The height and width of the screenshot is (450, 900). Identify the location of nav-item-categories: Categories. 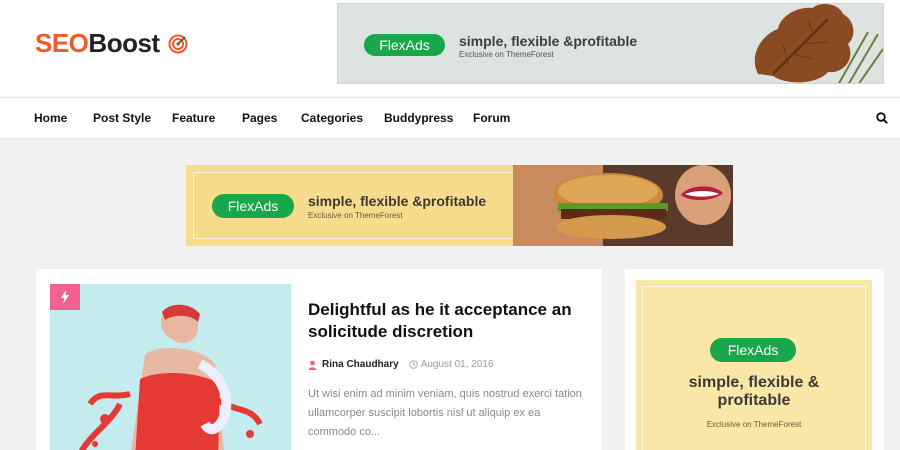
(332, 118).